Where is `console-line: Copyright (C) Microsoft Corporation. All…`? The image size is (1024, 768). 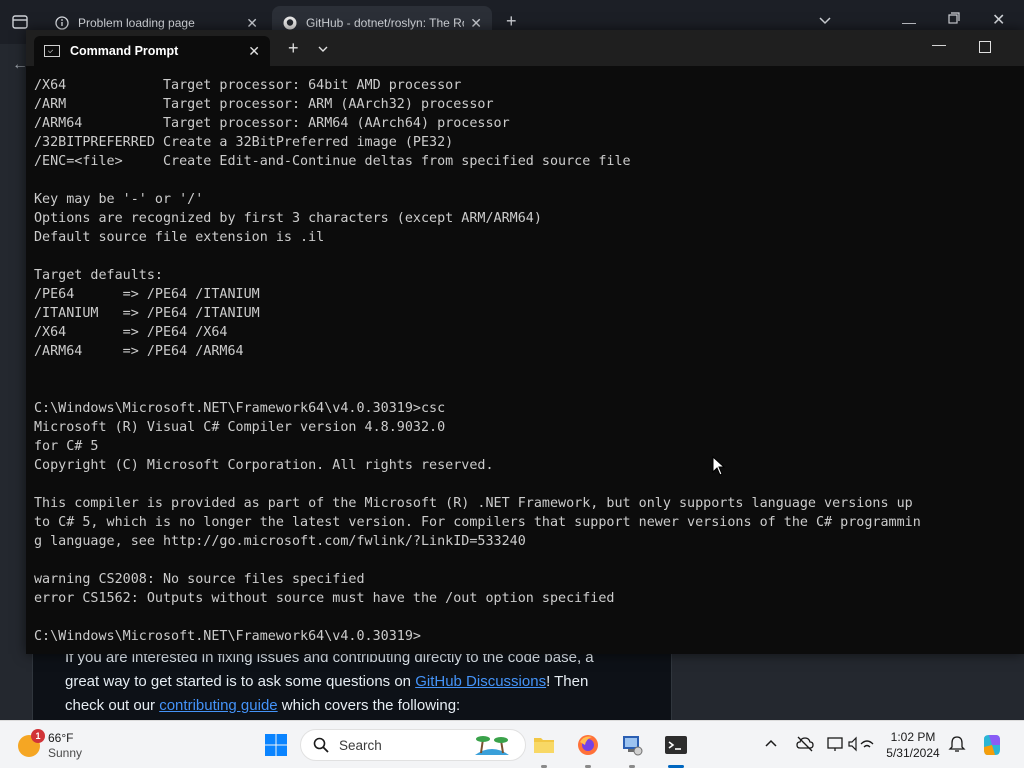 console-line: Copyright (C) Microsoft Corporation. All… is located at coordinates (264, 465).